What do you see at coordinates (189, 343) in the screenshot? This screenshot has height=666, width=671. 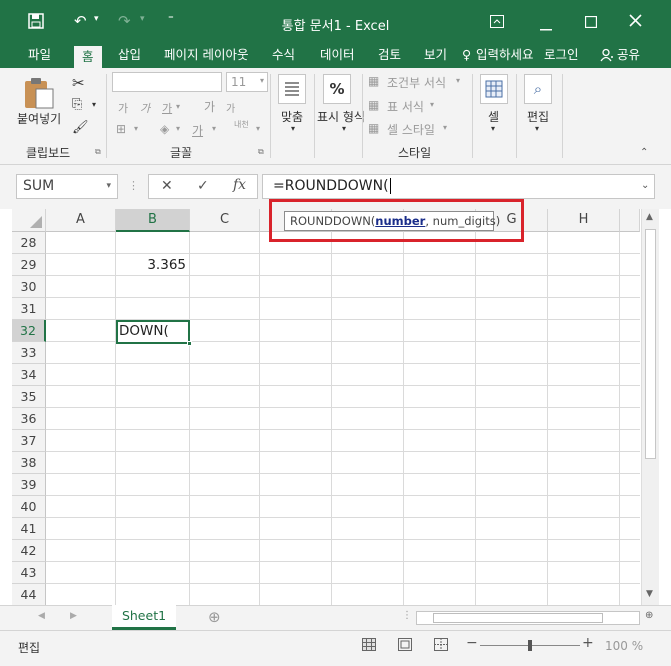 I see `fill-handle` at bounding box center [189, 343].